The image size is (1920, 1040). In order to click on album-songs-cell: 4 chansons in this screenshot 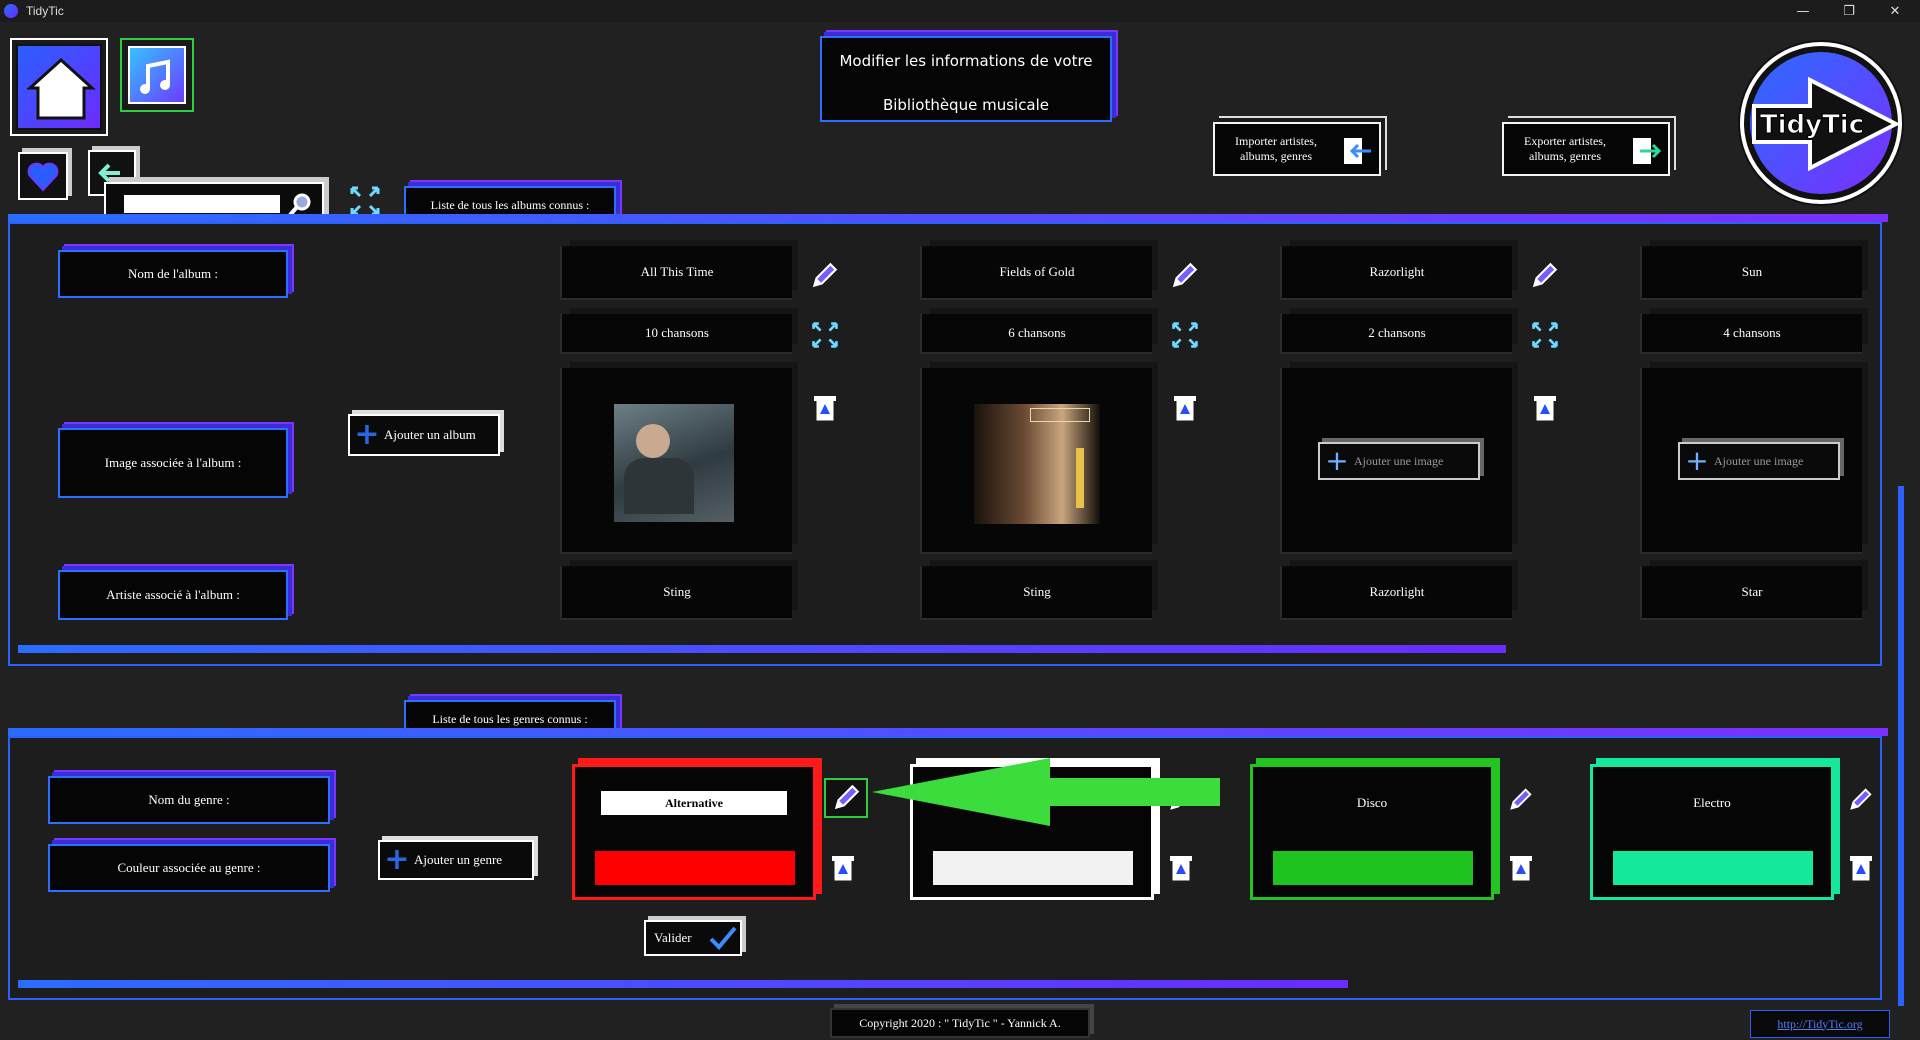, I will do `click(1751, 334)`.